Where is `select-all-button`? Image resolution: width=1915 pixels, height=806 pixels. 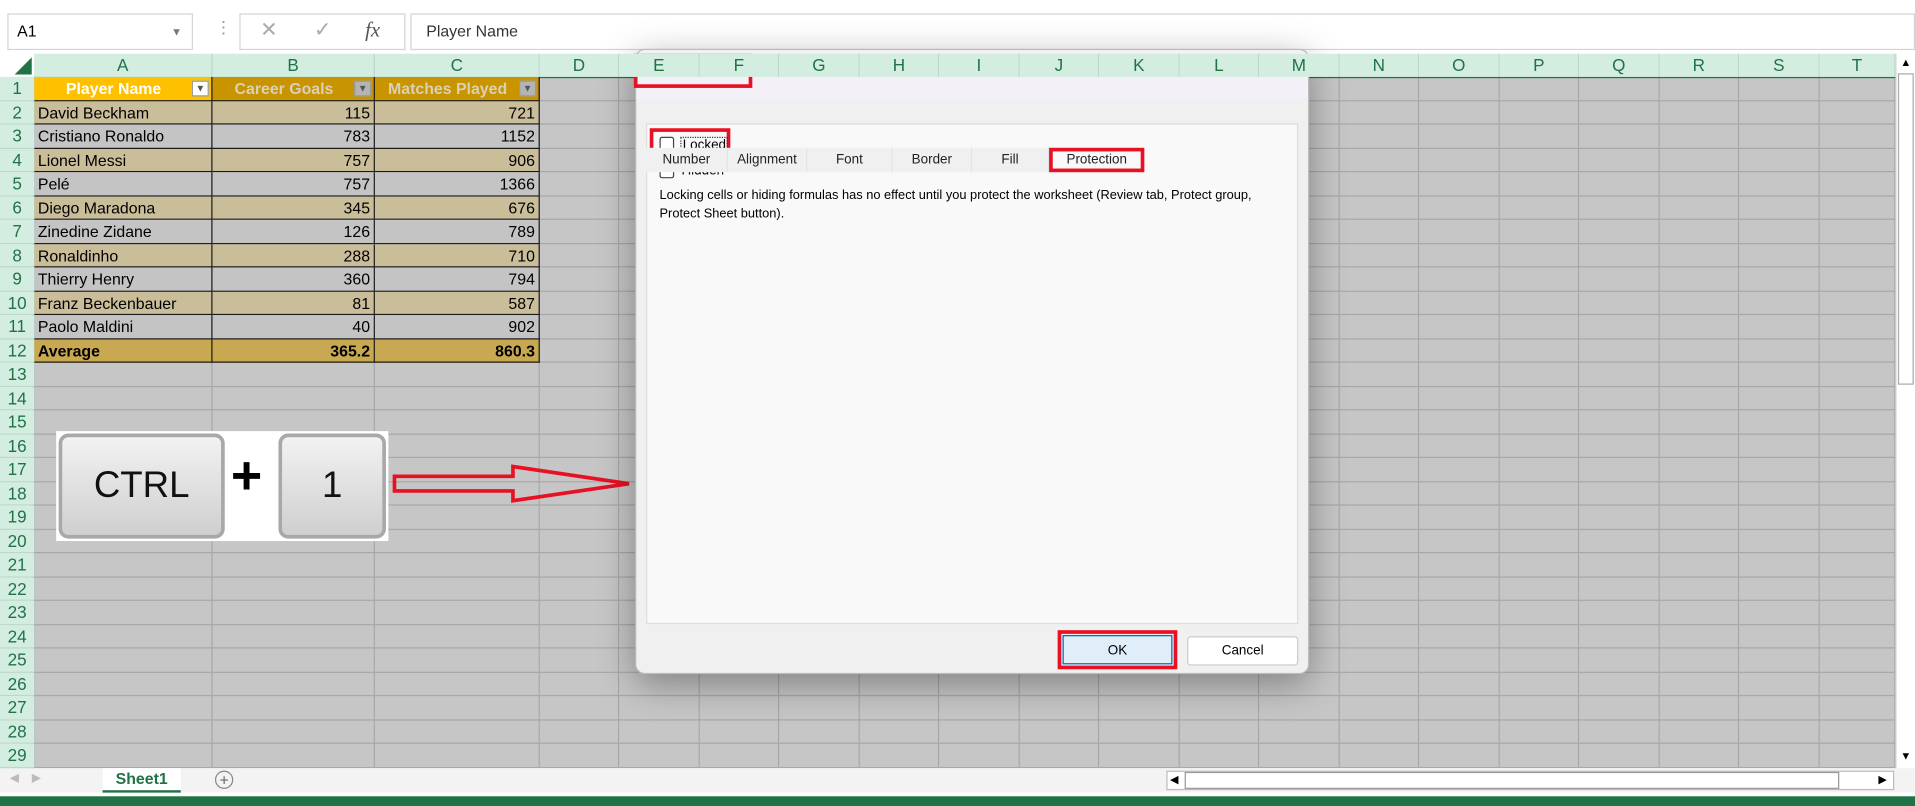
select-all-button is located at coordinates (17, 65).